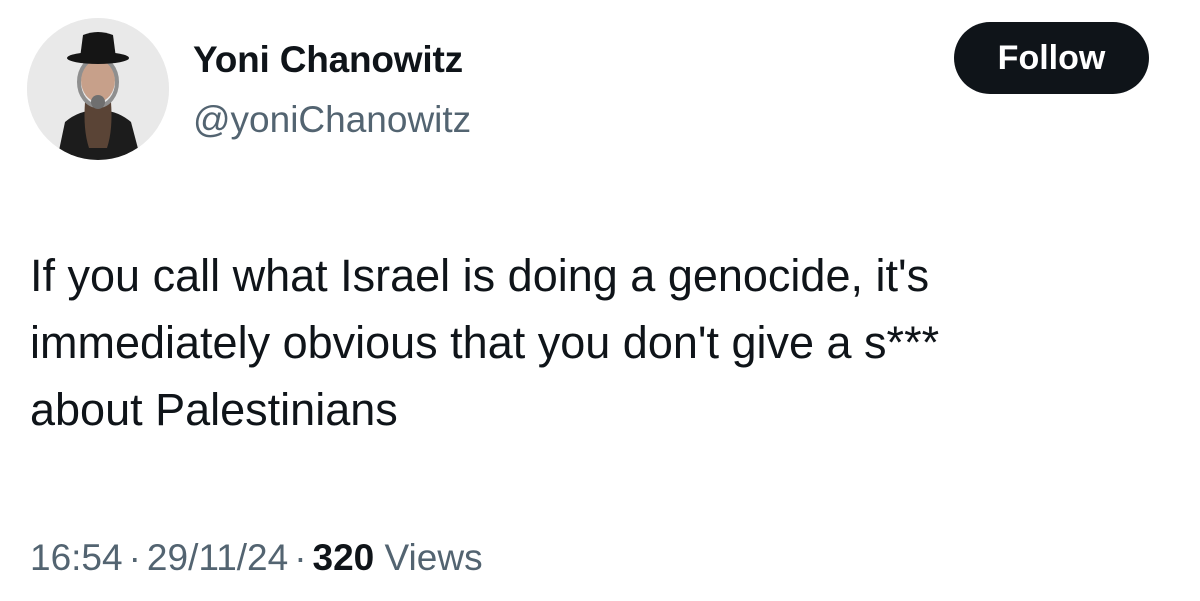 The height and width of the screenshot is (601, 1200). I want to click on author-display-name: Yoni Chanowitz, so click(328, 60).